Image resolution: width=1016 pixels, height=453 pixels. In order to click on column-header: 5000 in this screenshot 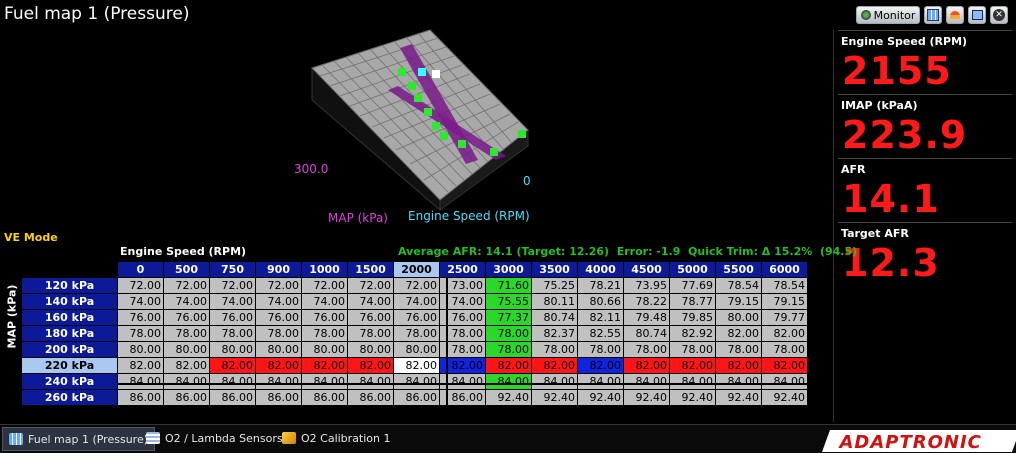, I will do `click(692, 269)`.